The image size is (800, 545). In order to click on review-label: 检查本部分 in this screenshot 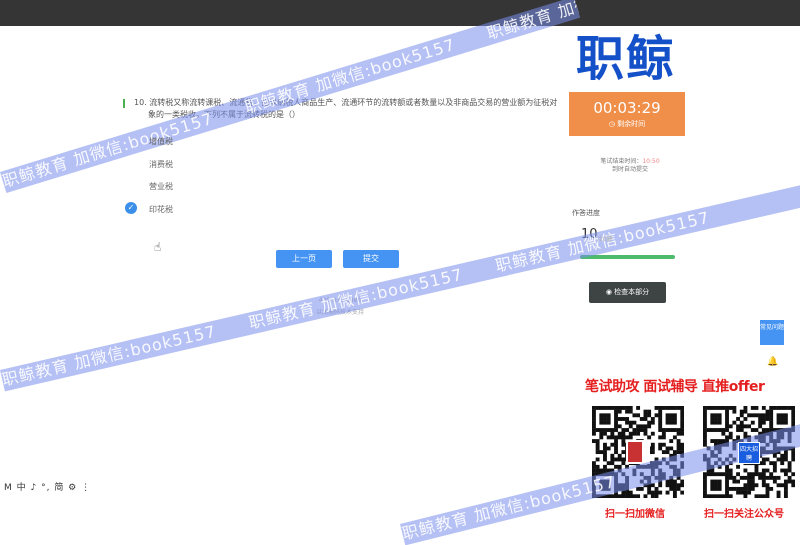, I will do `click(632, 292)`.